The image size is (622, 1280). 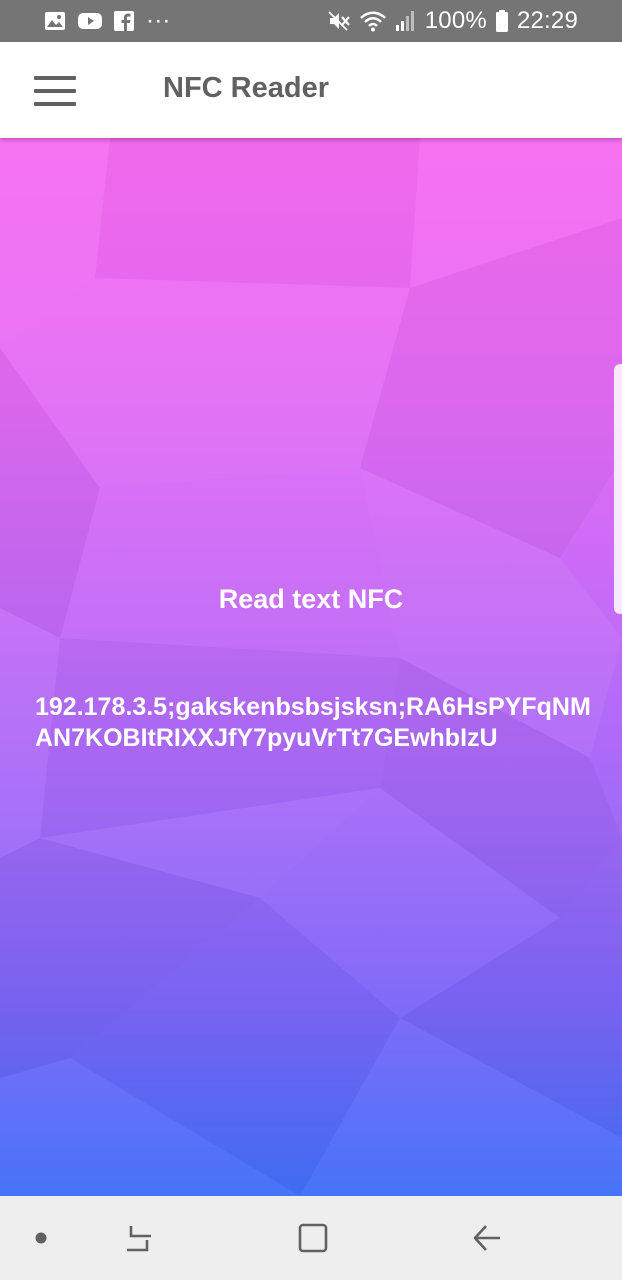 I want to click on more-icon: ···, so click(x=158, y=20).